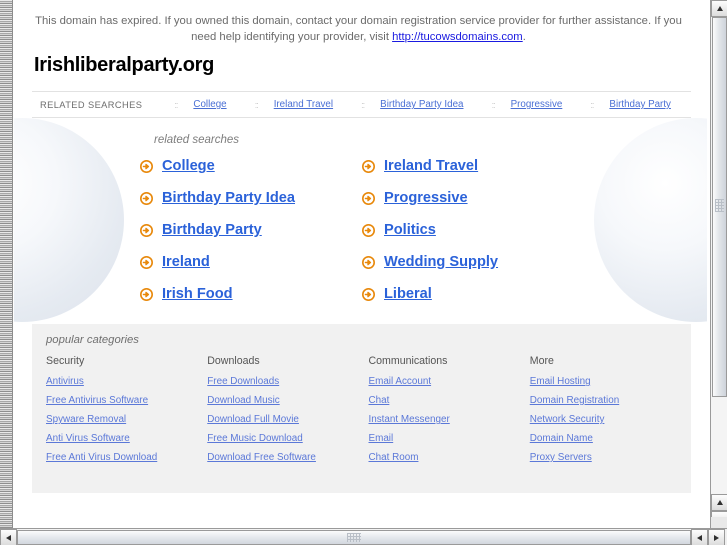 The height and width of the screenshot is (545, 727). I want to click on related-search-link-irish-food: Irish Food, so click(197, 294).